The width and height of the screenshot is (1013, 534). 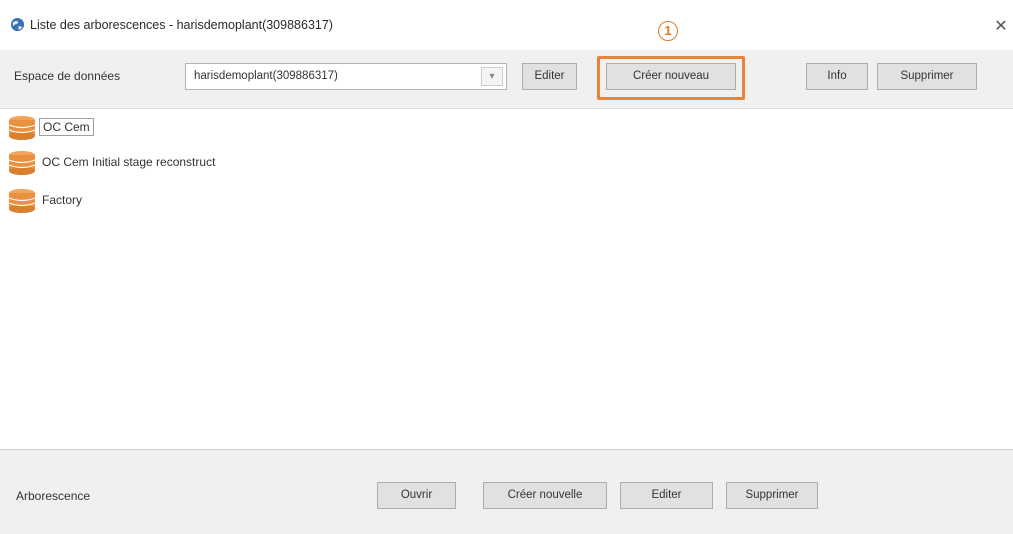 I want to click on step-marker: 1, so click(x=668, y=31).